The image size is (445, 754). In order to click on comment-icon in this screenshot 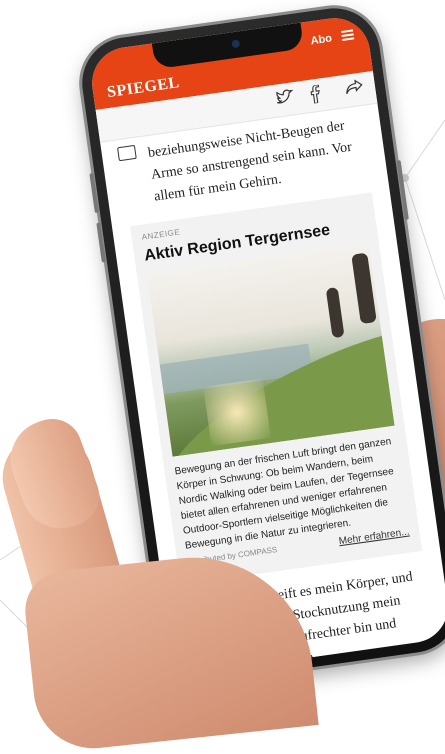, I will do `click(127, 153)`.